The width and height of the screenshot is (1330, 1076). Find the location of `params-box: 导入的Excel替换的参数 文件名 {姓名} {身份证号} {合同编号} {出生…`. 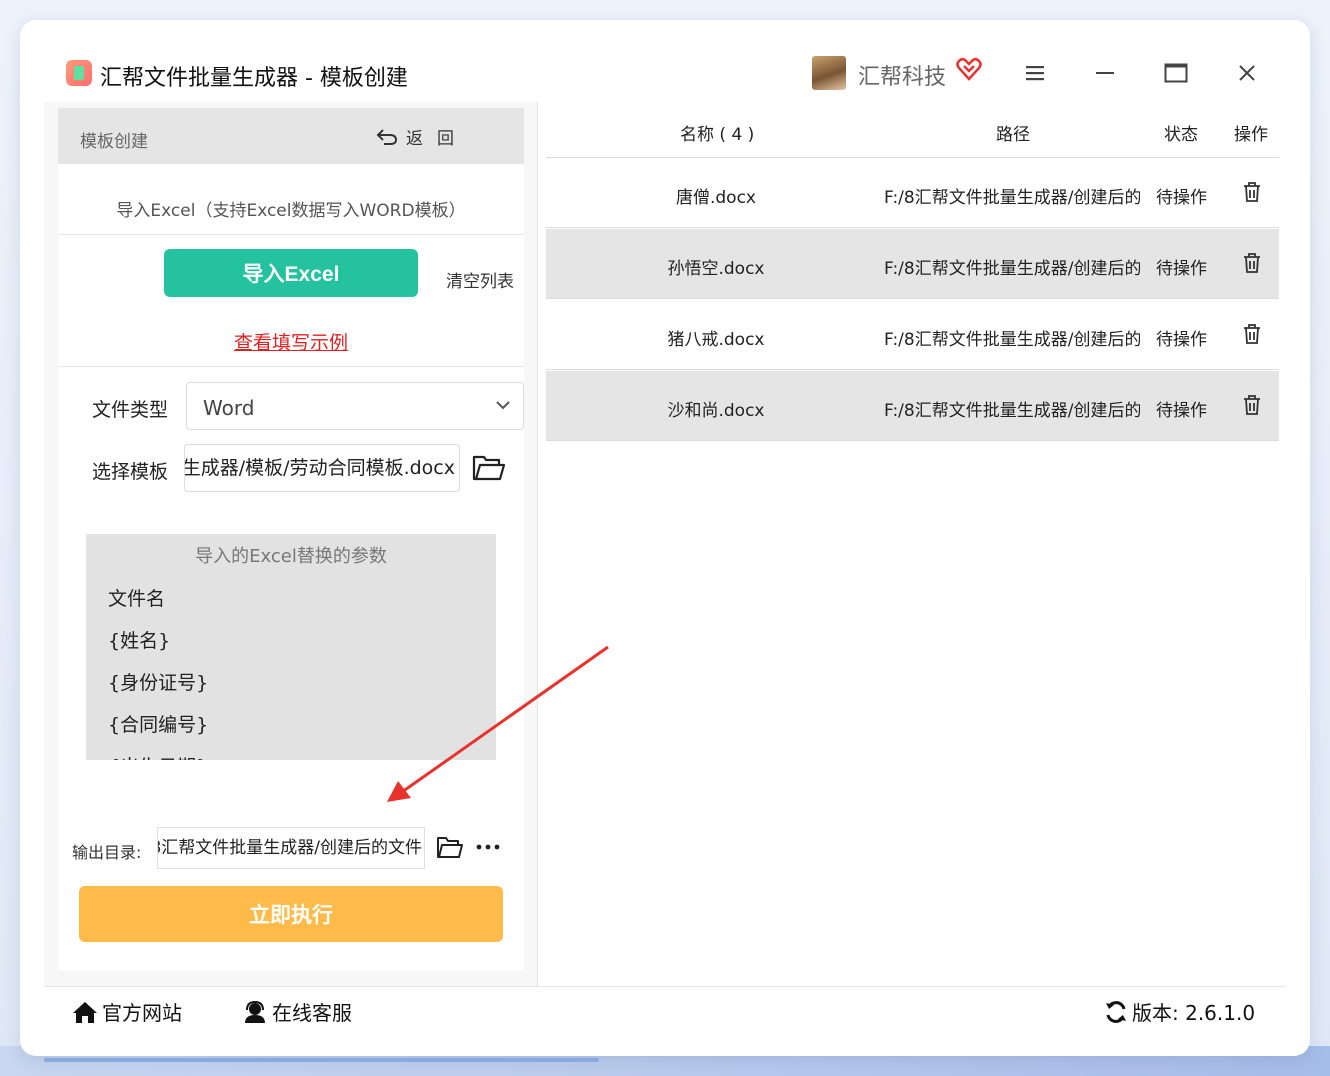

params-box: 导入的Excel替换的参数 文件名 {姓名} {身份证号} {合同编号} {出生… is located at coordinates (291, 647).